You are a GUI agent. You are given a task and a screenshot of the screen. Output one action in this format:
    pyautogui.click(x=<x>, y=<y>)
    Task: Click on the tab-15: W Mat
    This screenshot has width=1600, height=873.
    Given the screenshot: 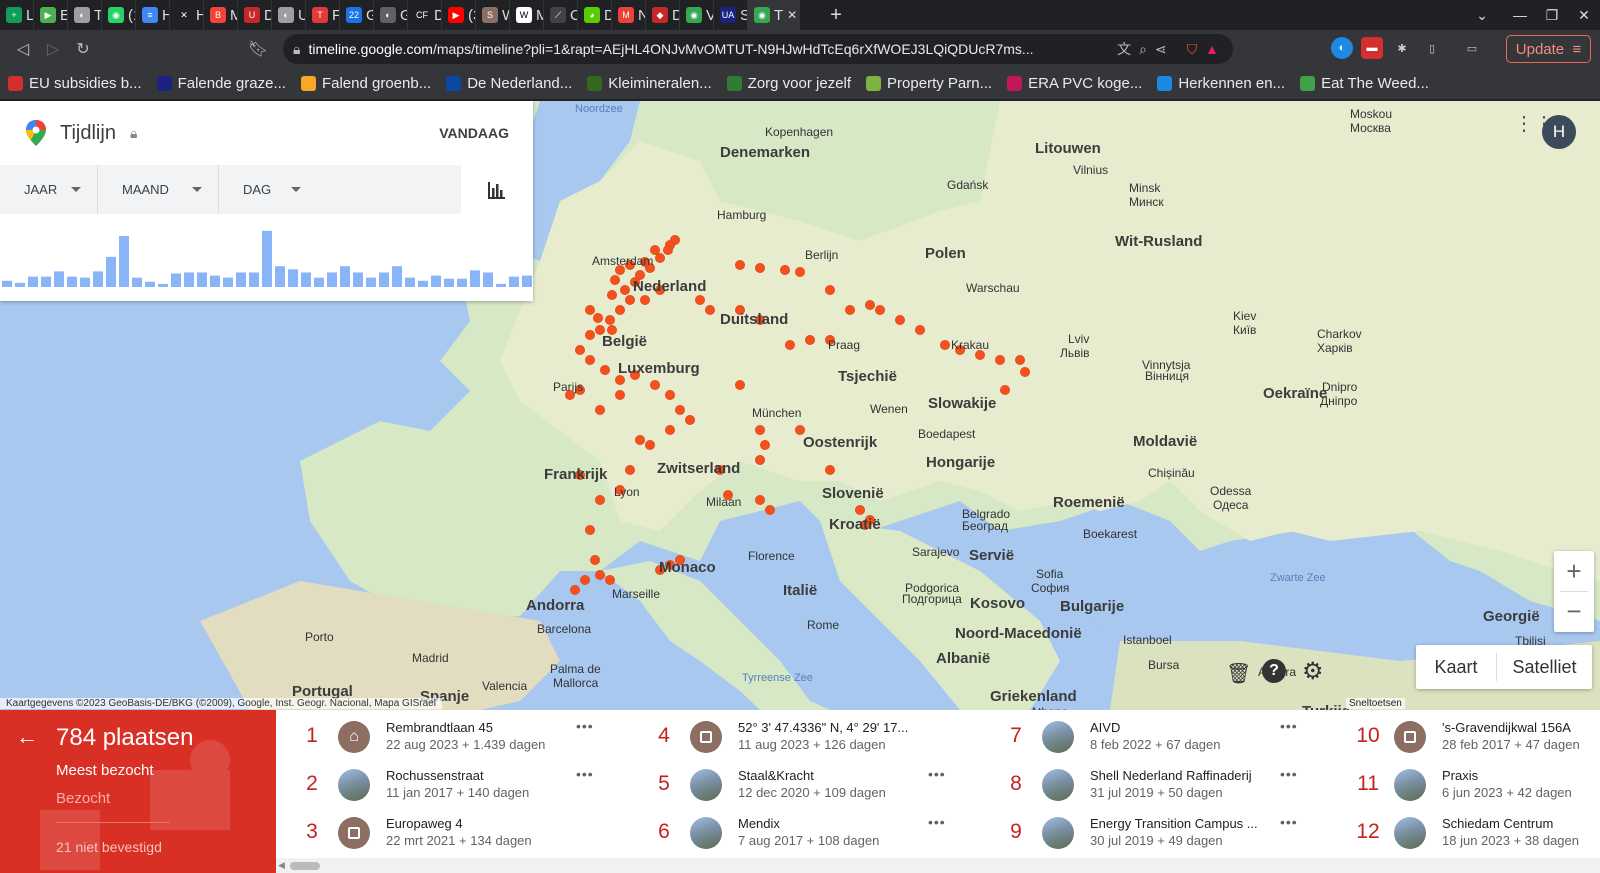 What is the action you would take?
    pyautogui.click(x=527, y=15)
    